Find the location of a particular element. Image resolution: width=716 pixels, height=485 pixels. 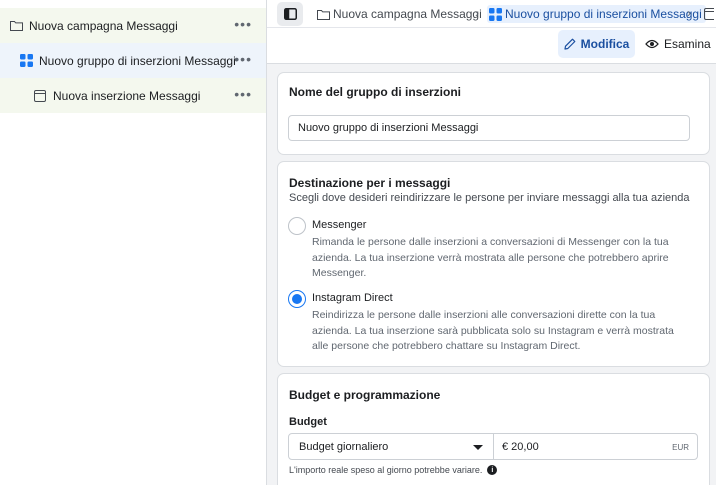

edit-button-label: Modifica is located at coordinates (605, 44).